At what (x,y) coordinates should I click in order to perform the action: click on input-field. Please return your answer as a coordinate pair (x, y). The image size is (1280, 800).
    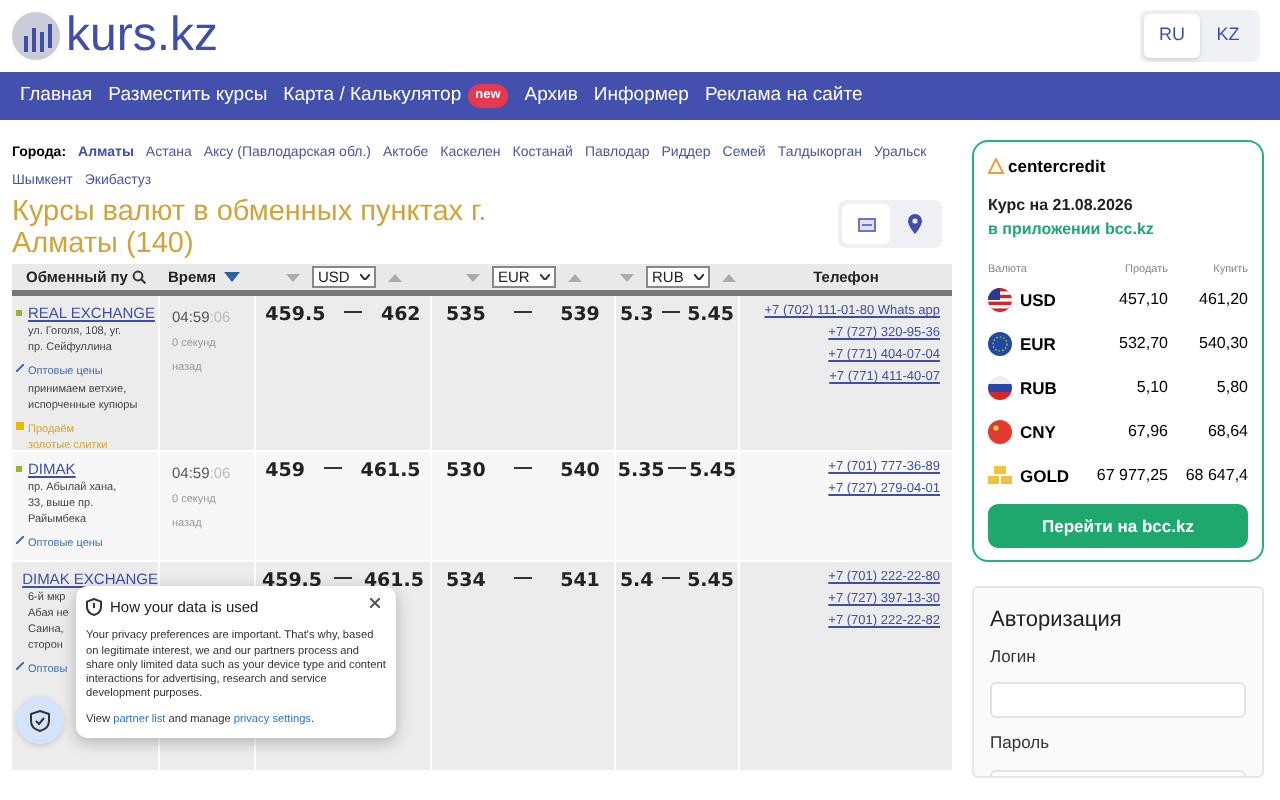
    Looking at the image, I should click on (1118, 700).